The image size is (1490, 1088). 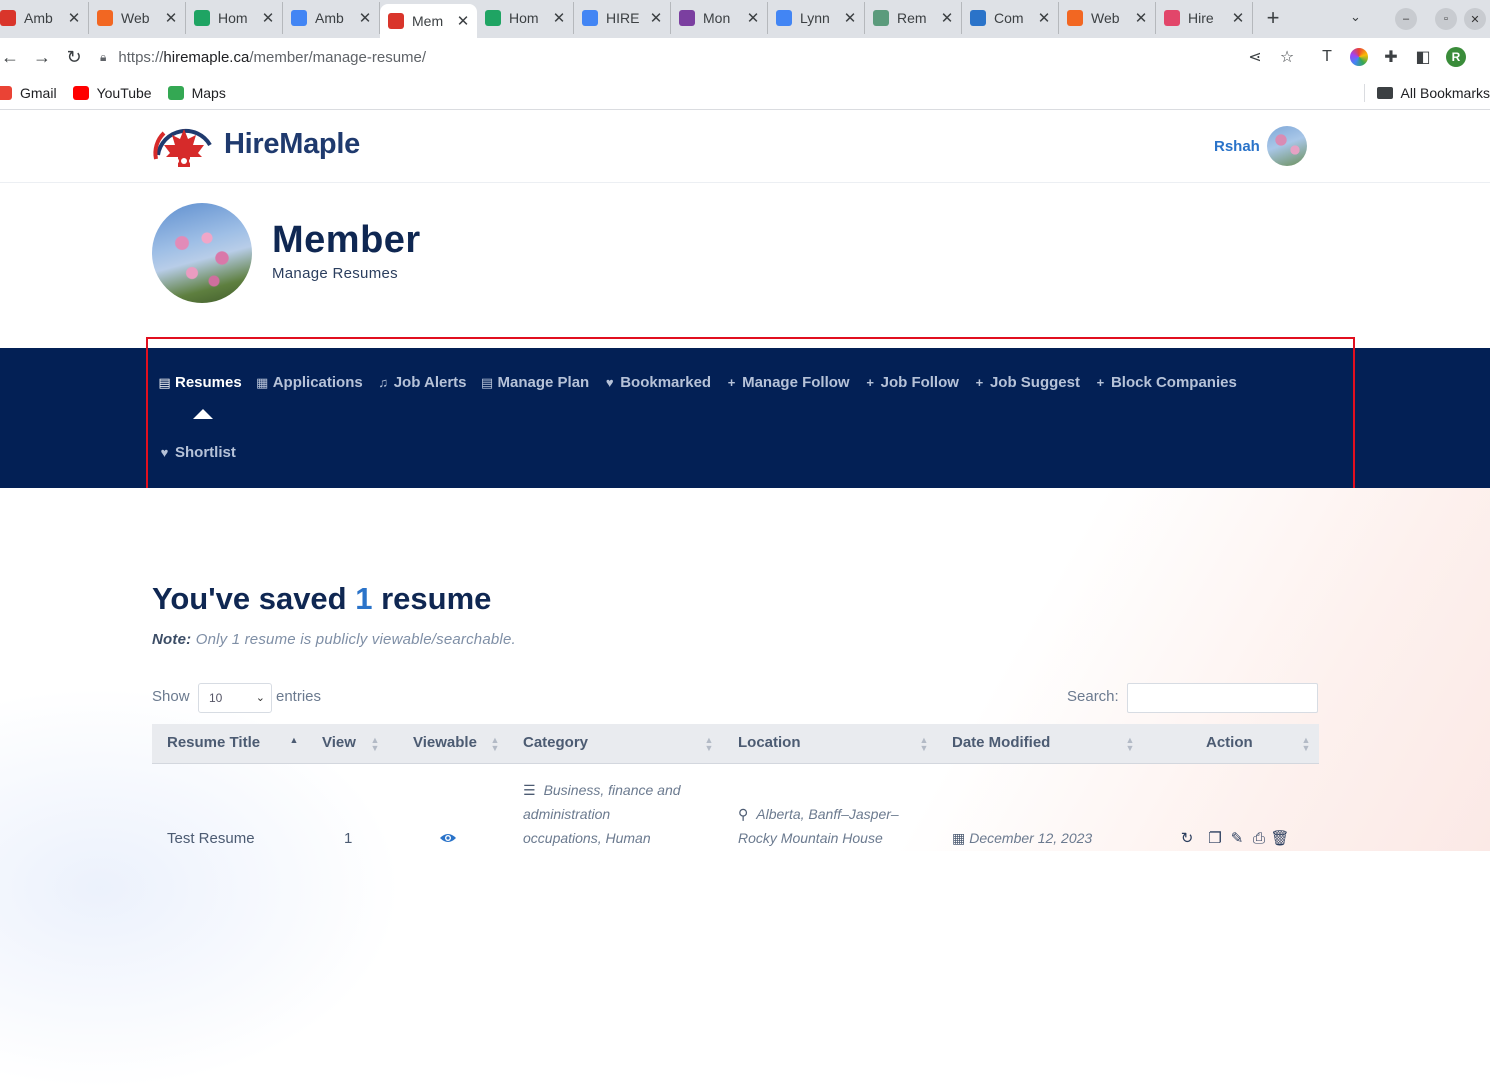 I want to click on hiremaple-logo-icon, so click(x=184, y=144).